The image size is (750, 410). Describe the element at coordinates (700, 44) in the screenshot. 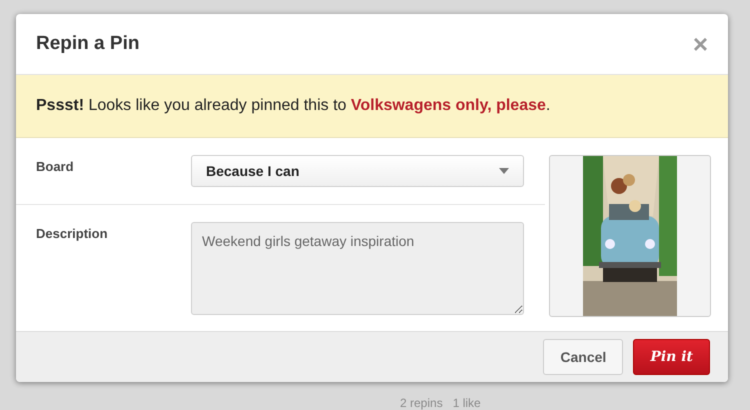

I see `close-button: ×` at that location.